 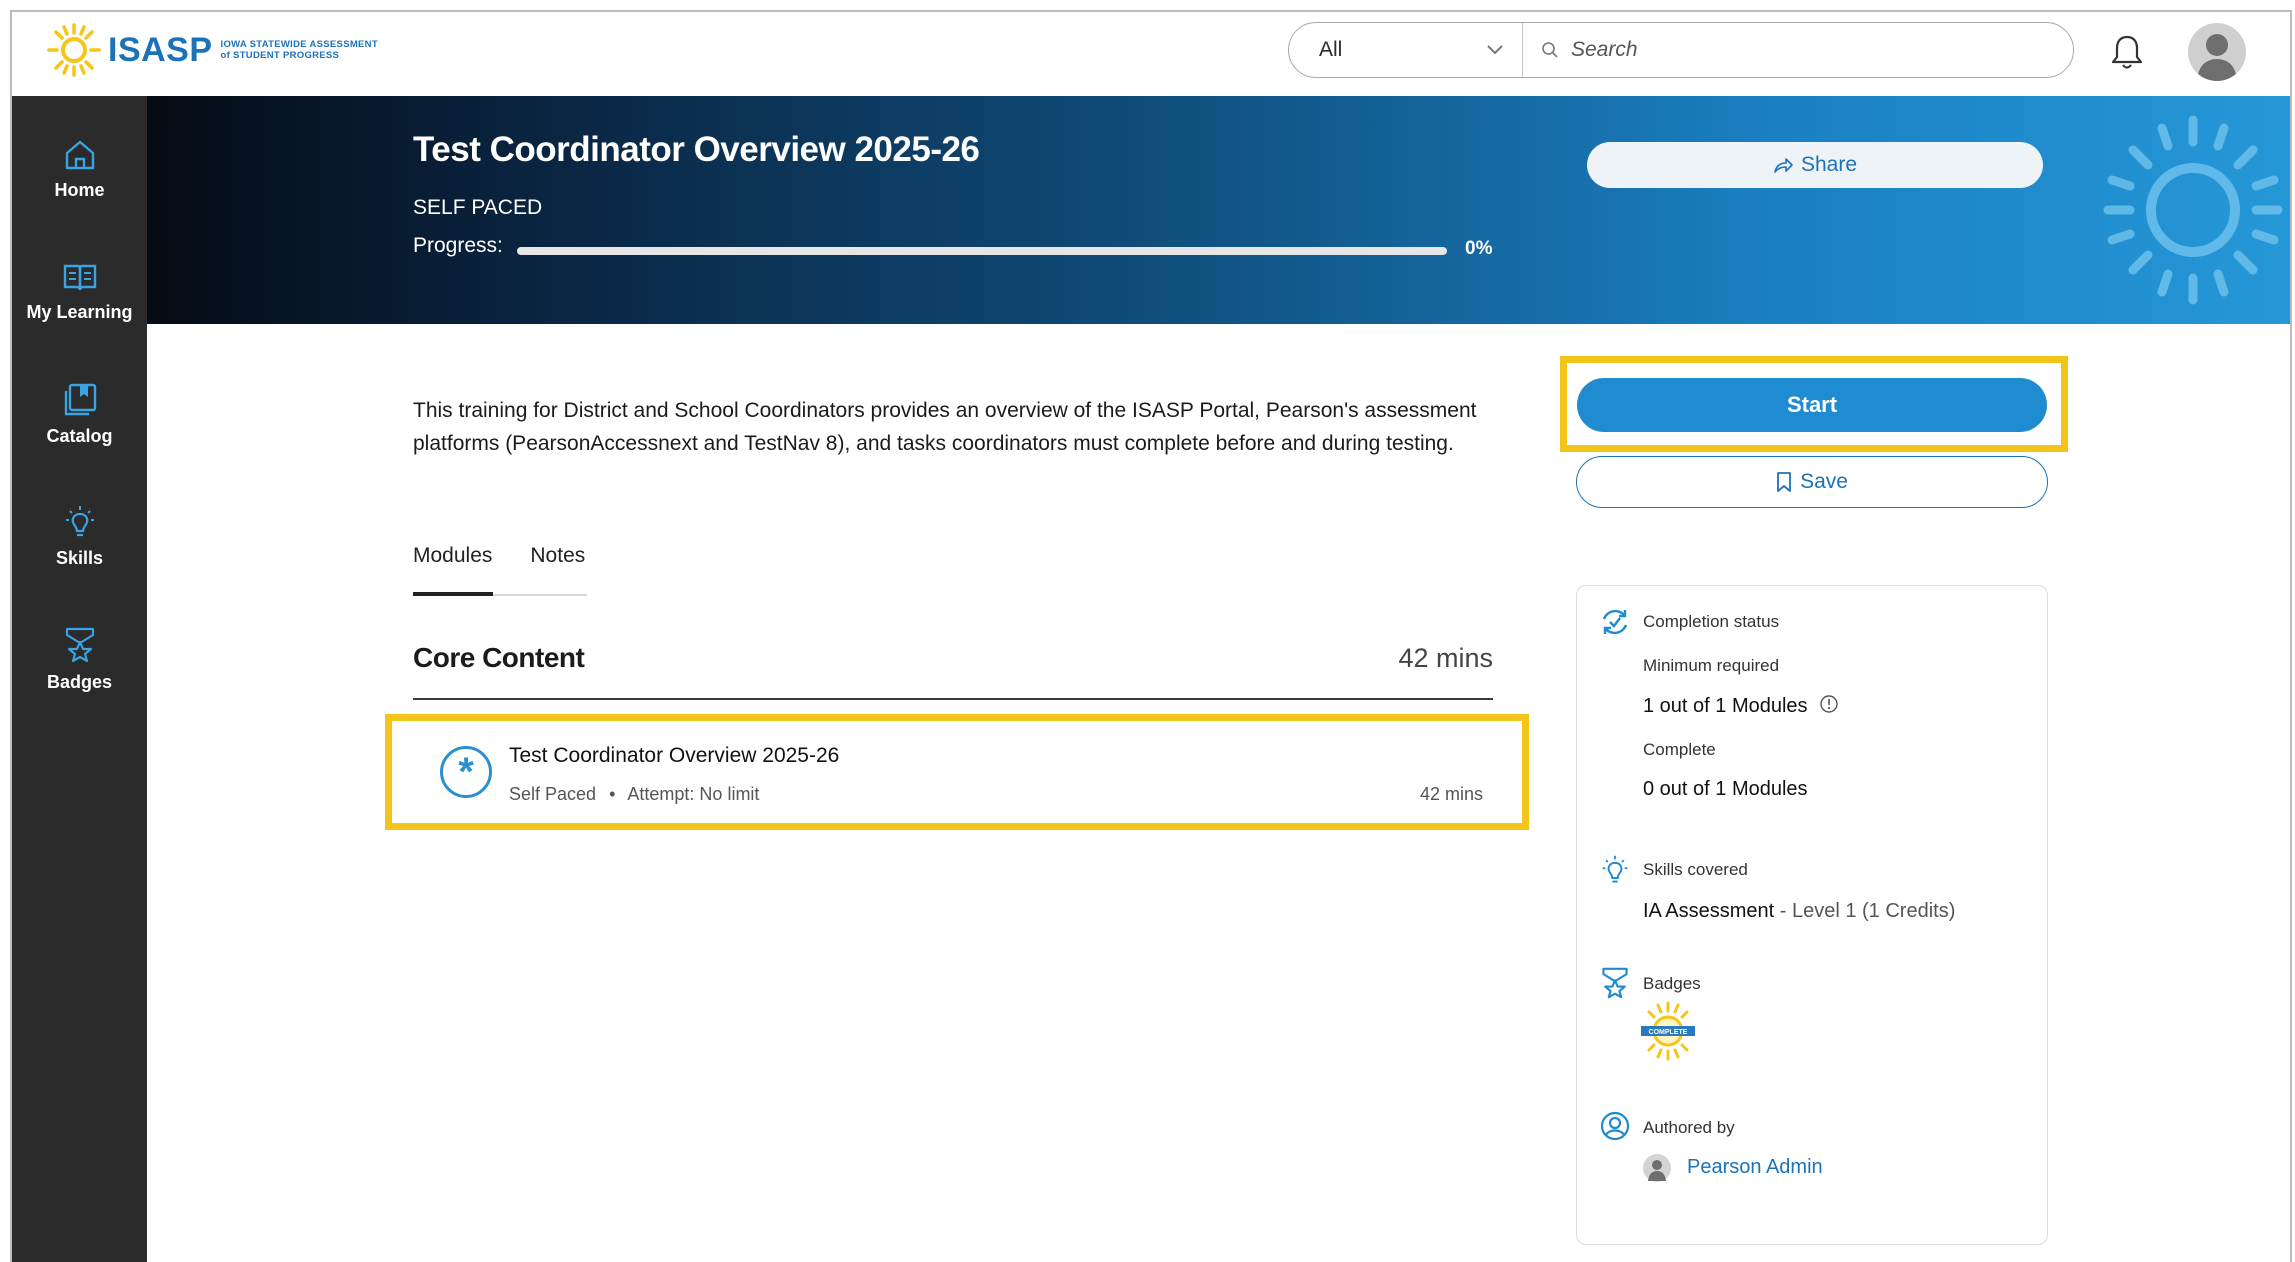 I want to click on course-type: SELF PACED, so click(x=478, y=207).